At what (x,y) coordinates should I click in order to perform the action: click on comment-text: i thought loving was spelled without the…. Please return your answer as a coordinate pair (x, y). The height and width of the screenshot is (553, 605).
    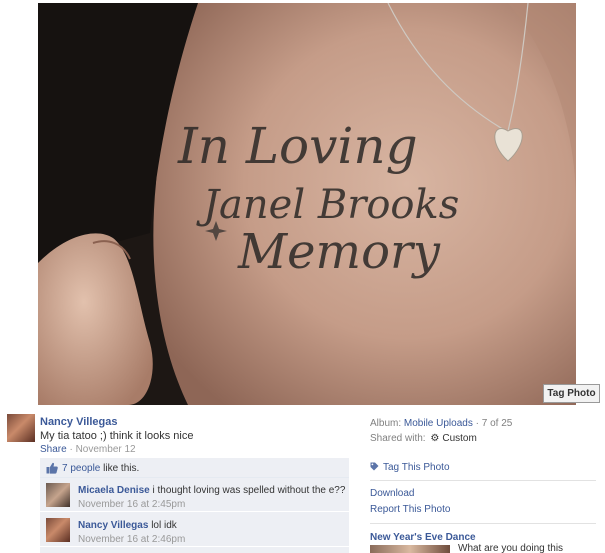
    Looking at the image, I should click on (249, 490).